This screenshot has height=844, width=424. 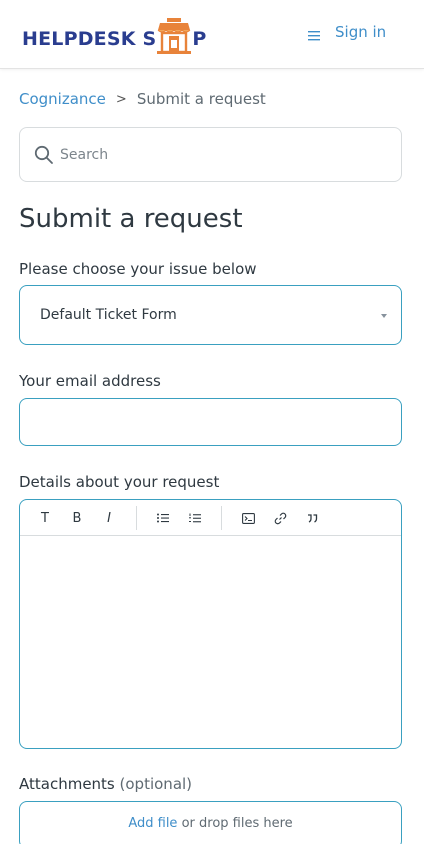 What do you see at coordinates (156, 784) in the screenshot?
I see `attachments-optional-text: (optional)` at bounding box center [156, 784].